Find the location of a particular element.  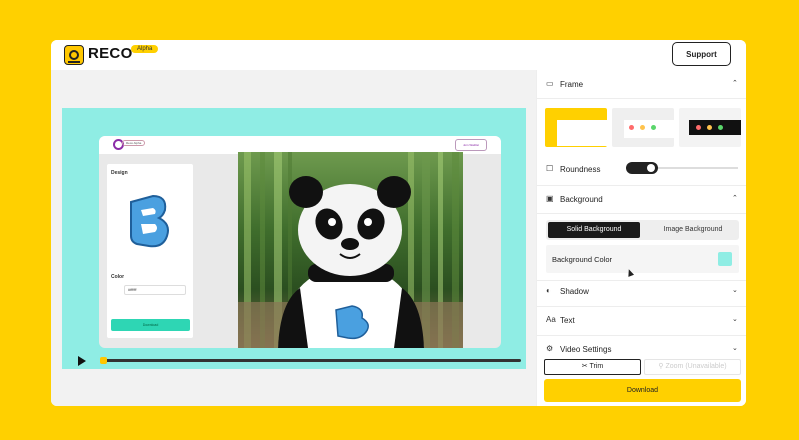

camera-logo-icon is located at coordinates (74, 55).